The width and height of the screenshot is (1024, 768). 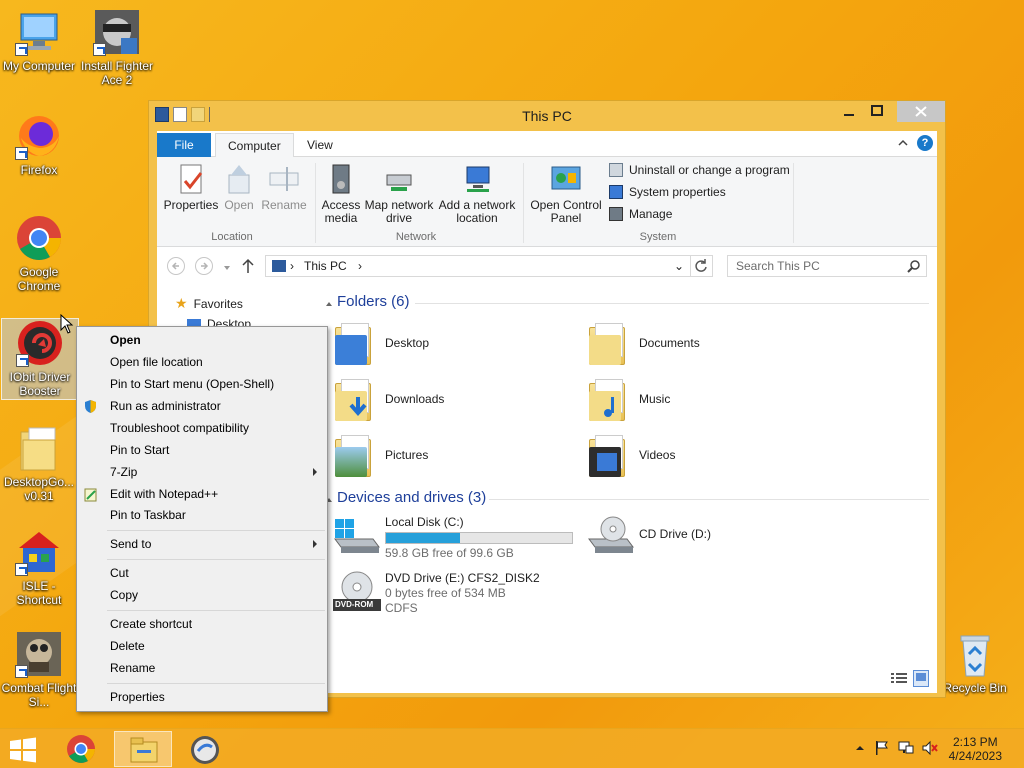 I want to click on rename-button: Rename, so click(x=284, y=187).